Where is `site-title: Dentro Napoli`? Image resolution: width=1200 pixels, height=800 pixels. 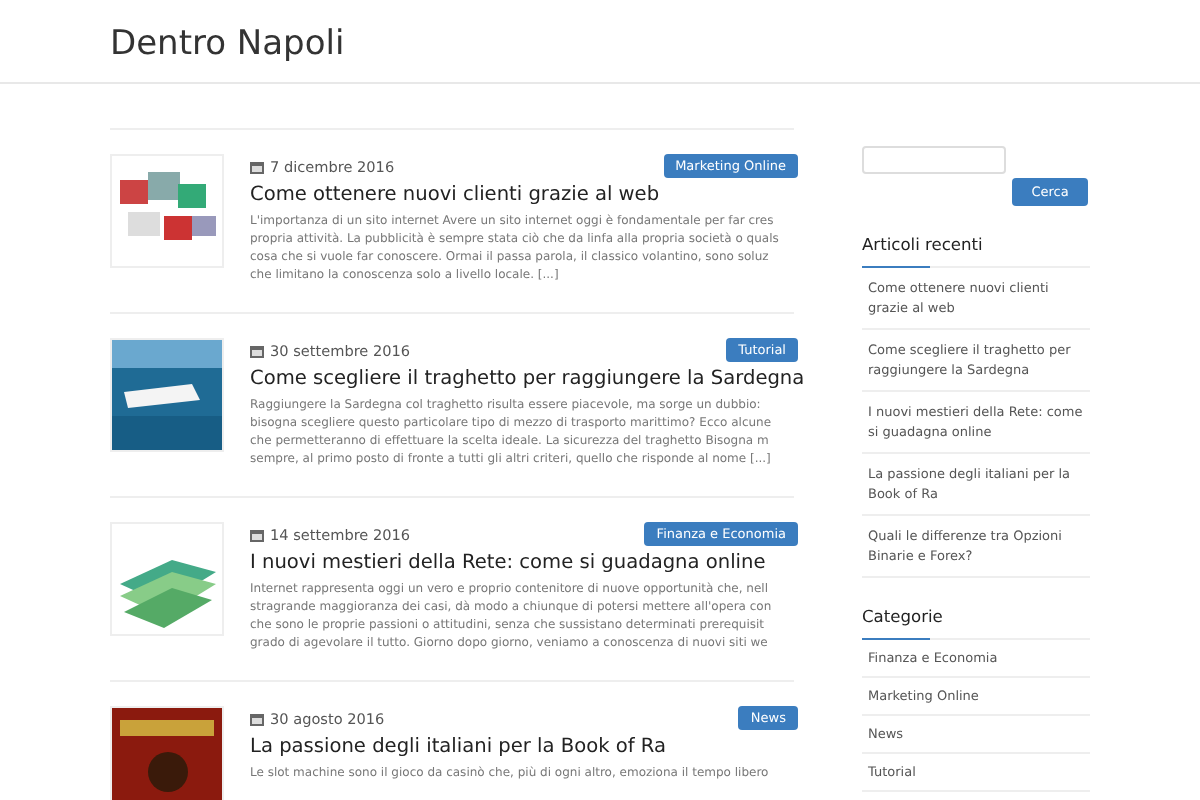 site-title: Dentro Napoli is located at coordinates (227, 44).